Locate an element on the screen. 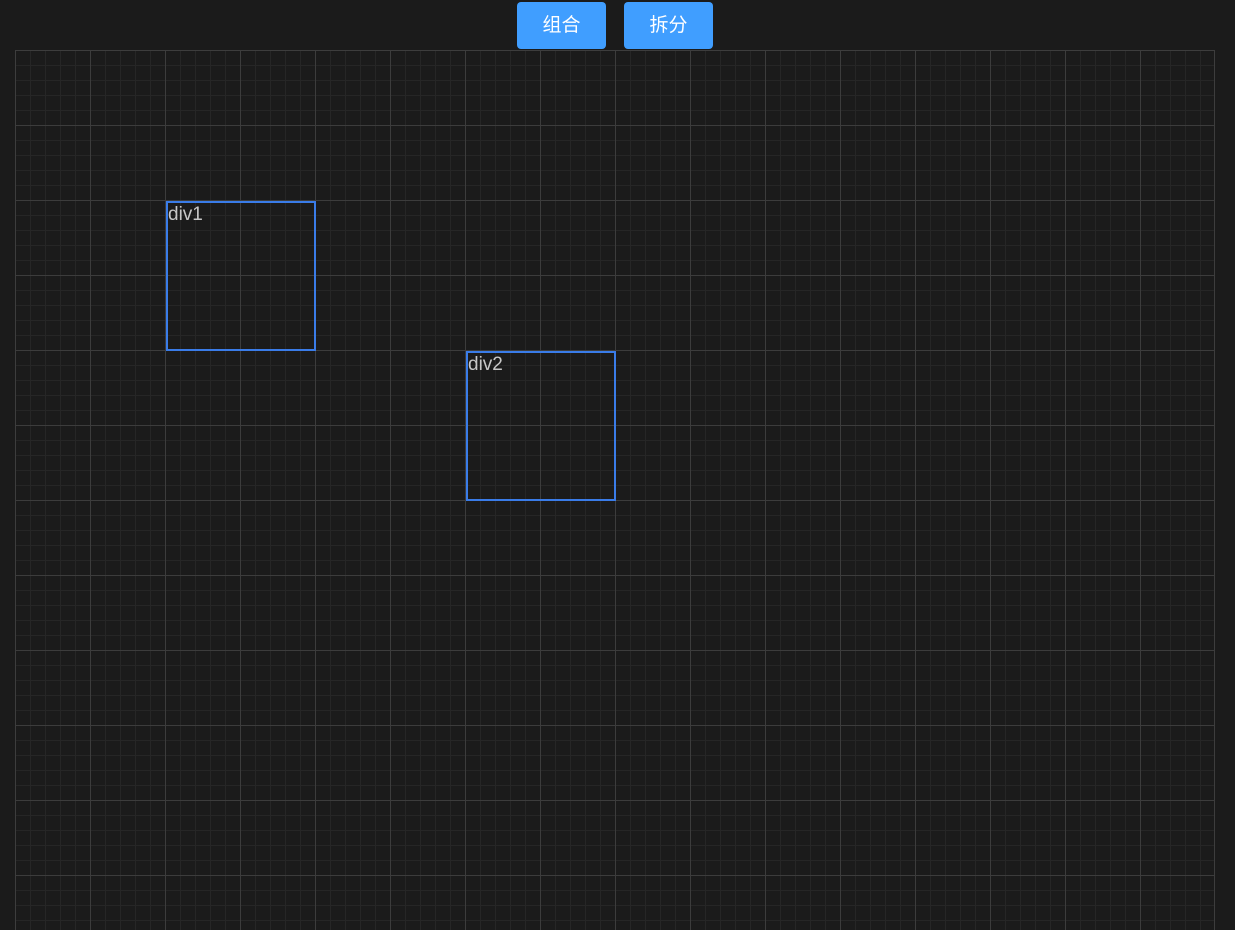 Image resolution: width=1235 pixels, height=930 pixels. draggable-box-div1: div1 is located at coordinates (241, 276).